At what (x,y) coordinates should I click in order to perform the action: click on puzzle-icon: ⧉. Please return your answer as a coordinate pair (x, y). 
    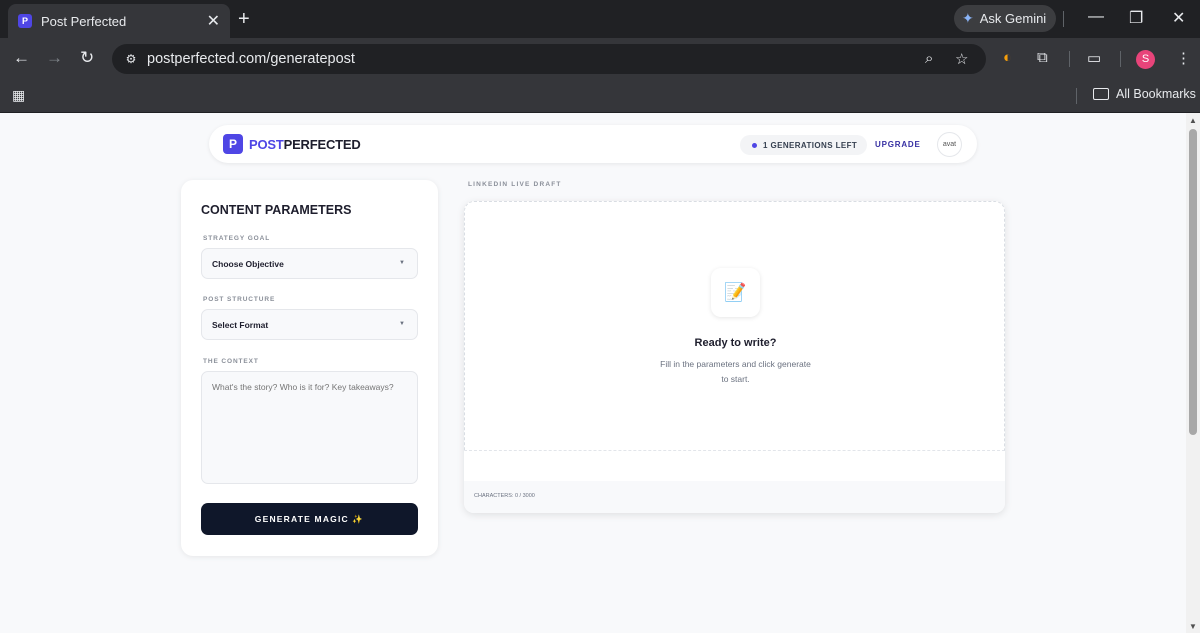
    Looking at the image, I should click on (1042, 57).